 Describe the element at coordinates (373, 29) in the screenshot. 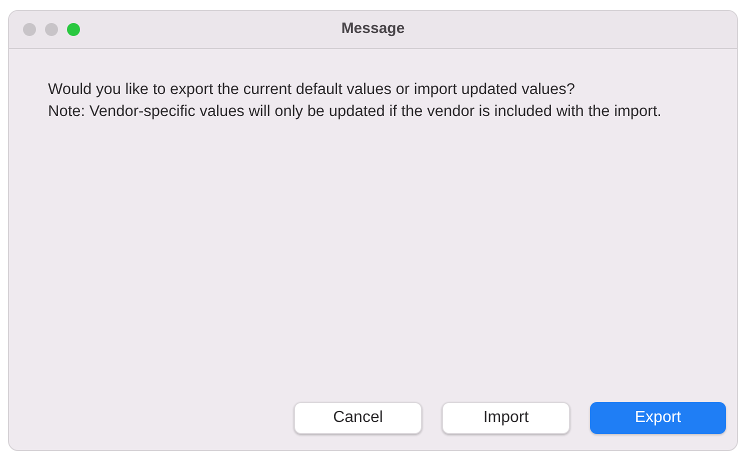

I see `window-title: Message` at that location.